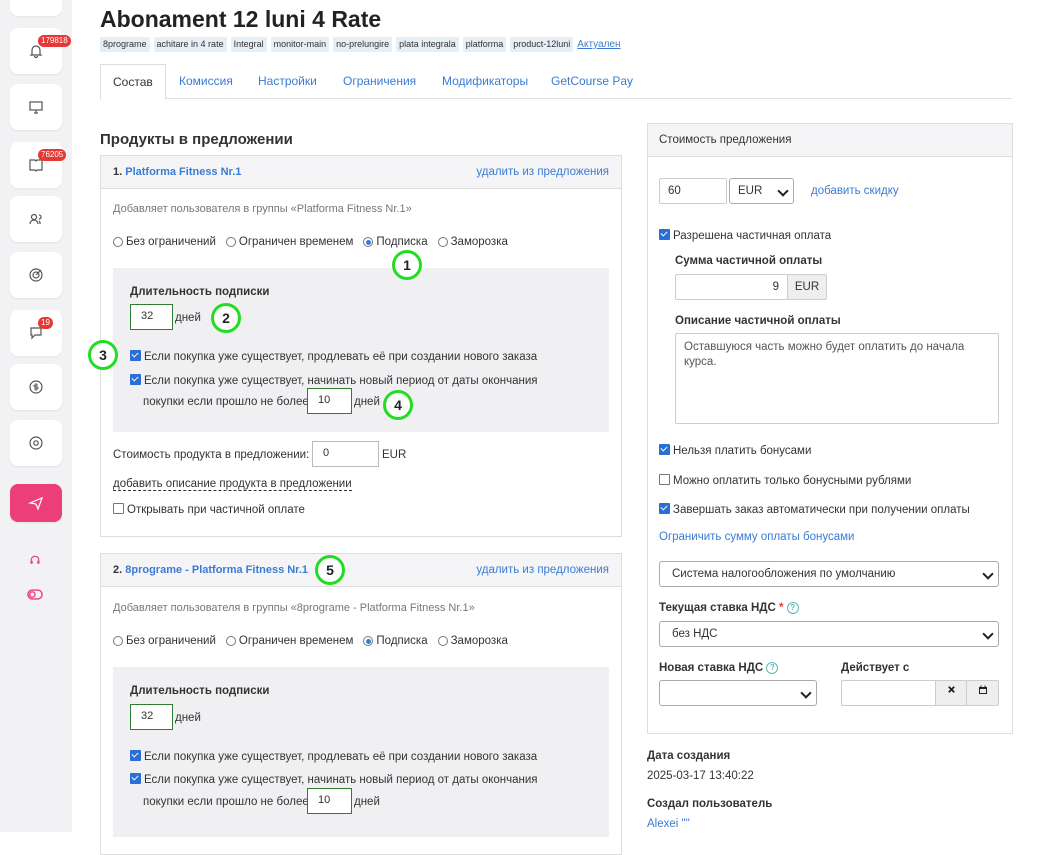 The height and width of the screenshot is (855, 1038). Describe the element at coordinates (749, 261) in the screenshot. I see `partial-sum-label: Сумма частичной оплаты` at that location.